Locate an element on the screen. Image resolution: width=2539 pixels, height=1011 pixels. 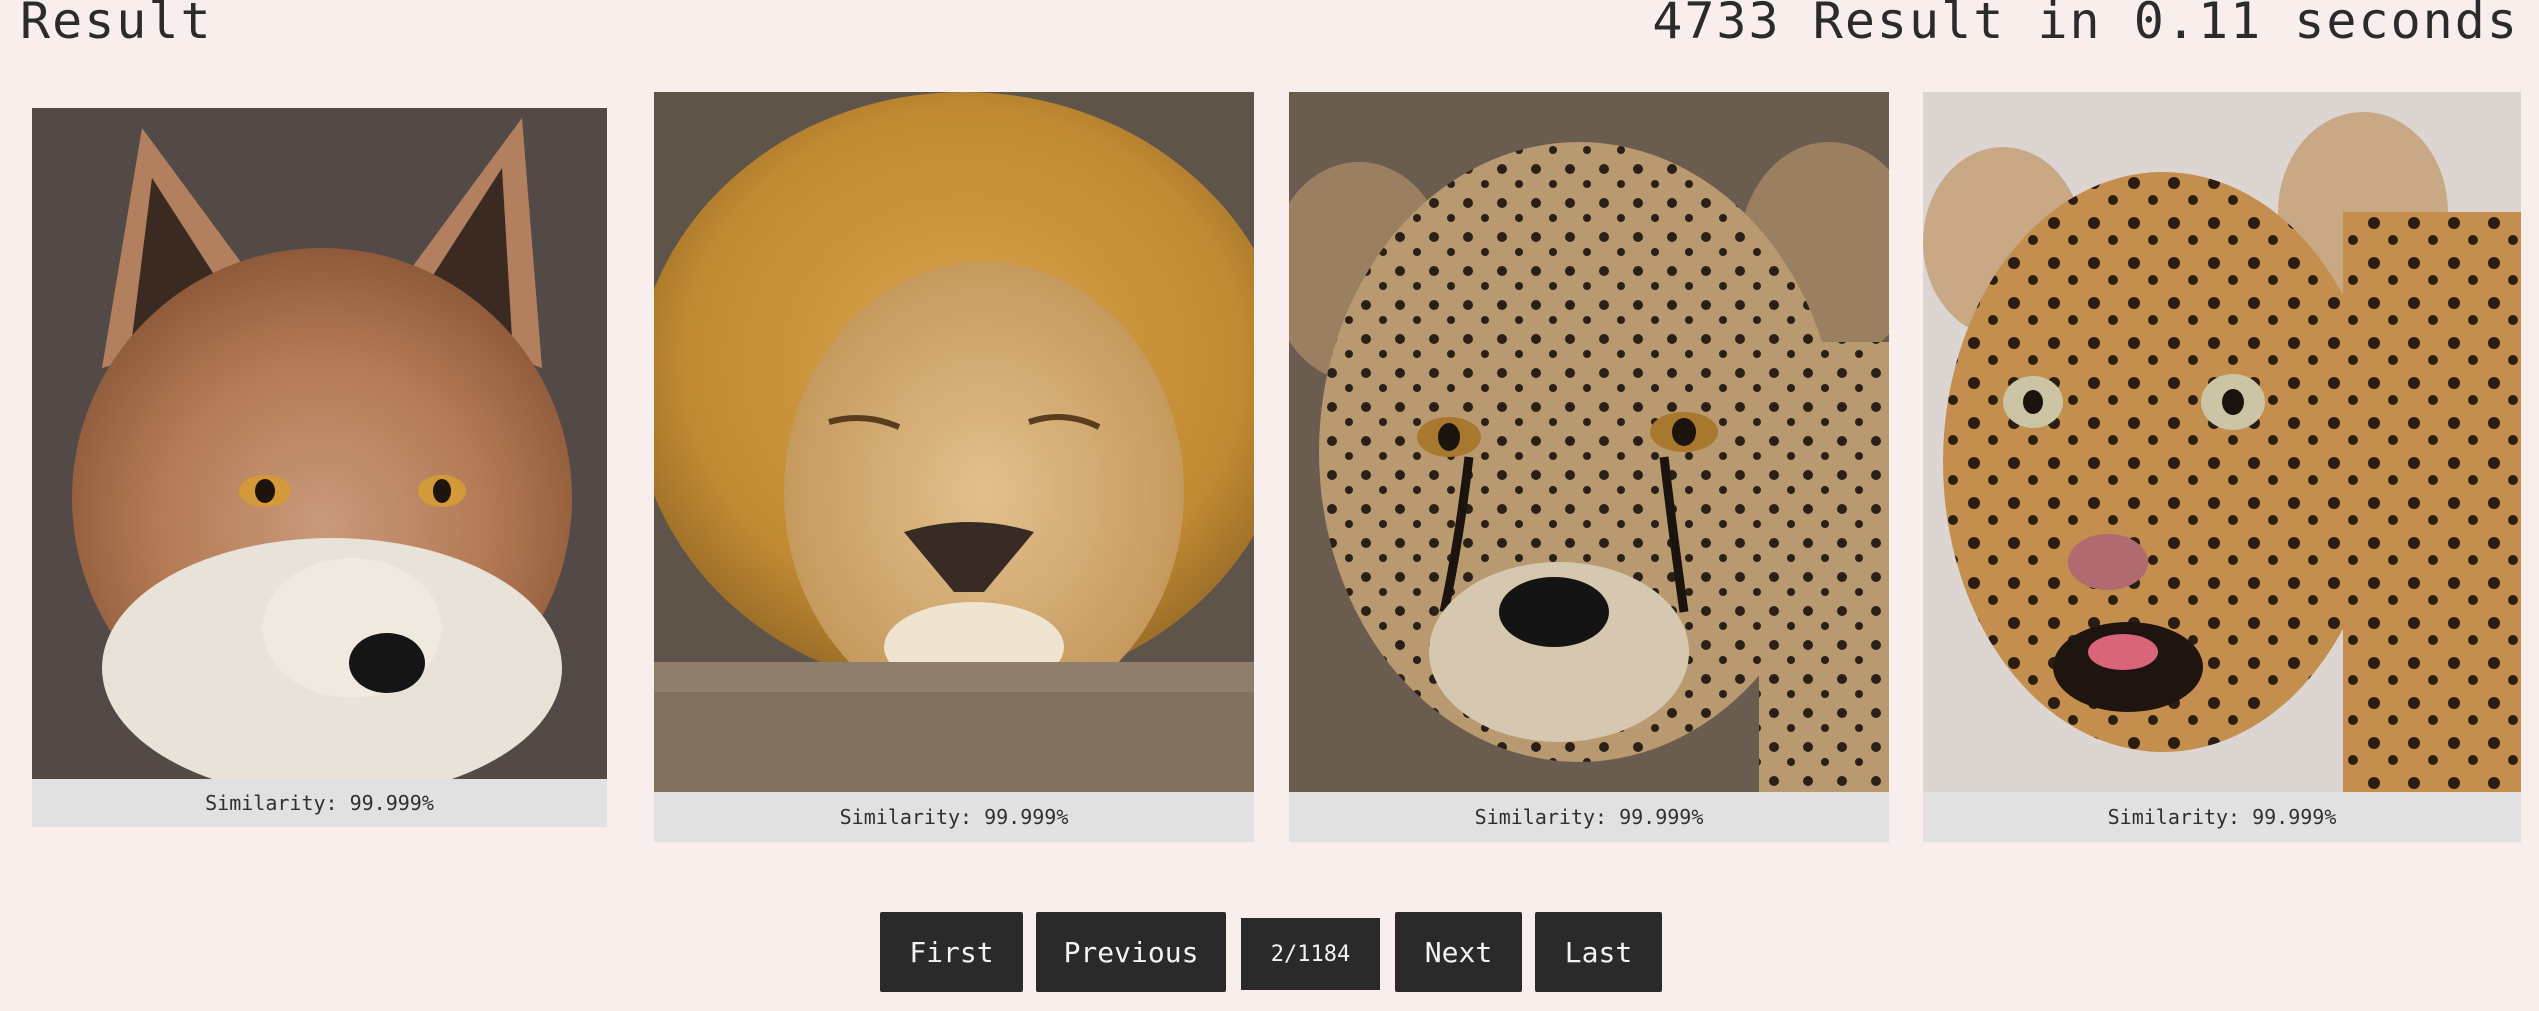
page-title: Result is located at coordinates (116, 25).